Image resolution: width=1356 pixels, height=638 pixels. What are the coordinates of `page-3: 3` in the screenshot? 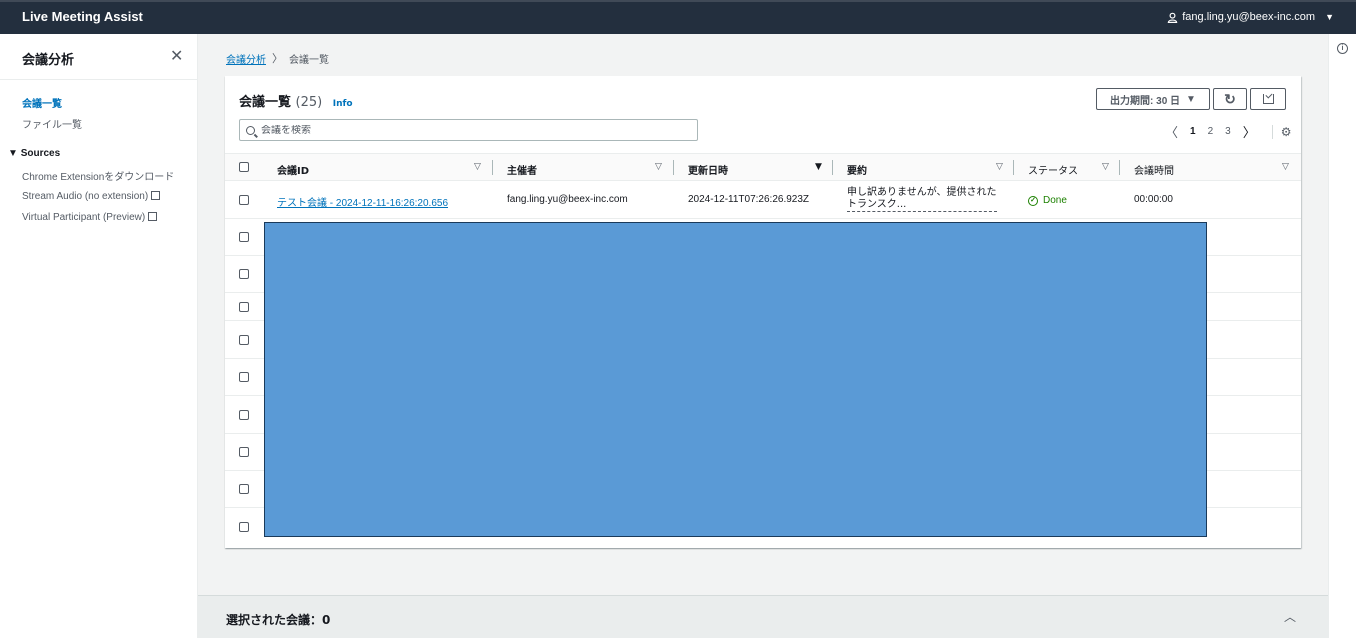 It's located at (1228, 131).